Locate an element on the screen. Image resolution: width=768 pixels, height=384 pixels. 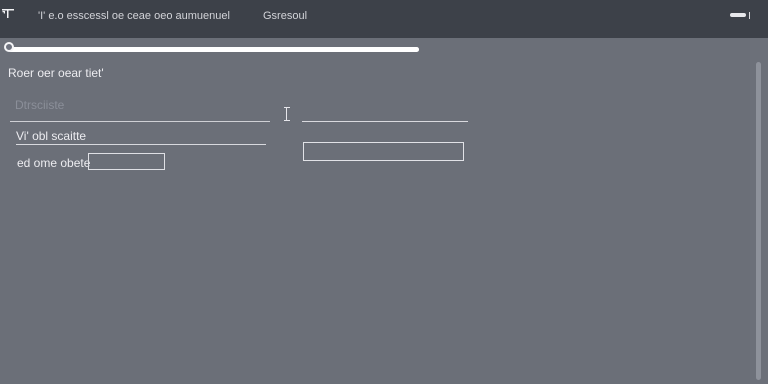
field-label-first: Dtrsciiste is located at coordinates (40, 105).